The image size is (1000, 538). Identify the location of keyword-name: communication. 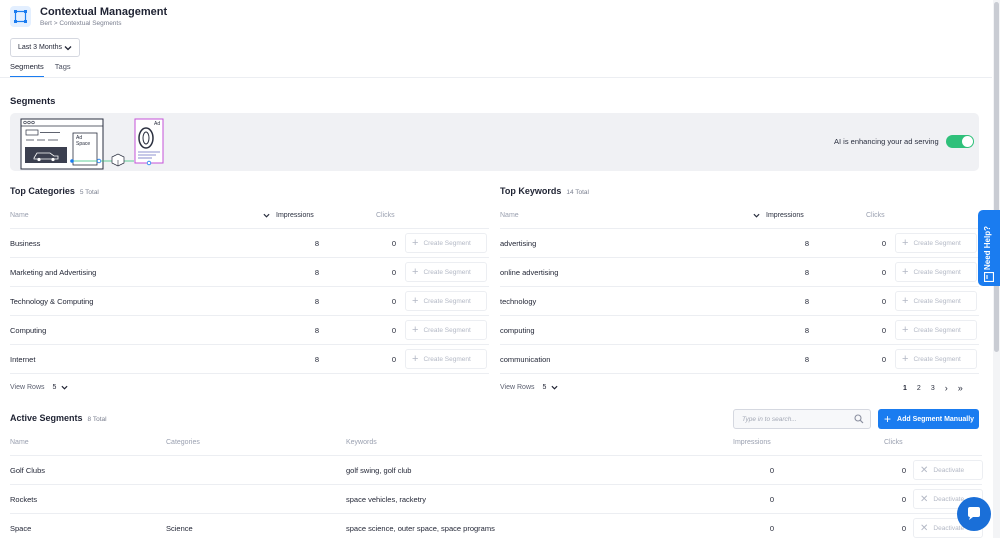
(525, 359).